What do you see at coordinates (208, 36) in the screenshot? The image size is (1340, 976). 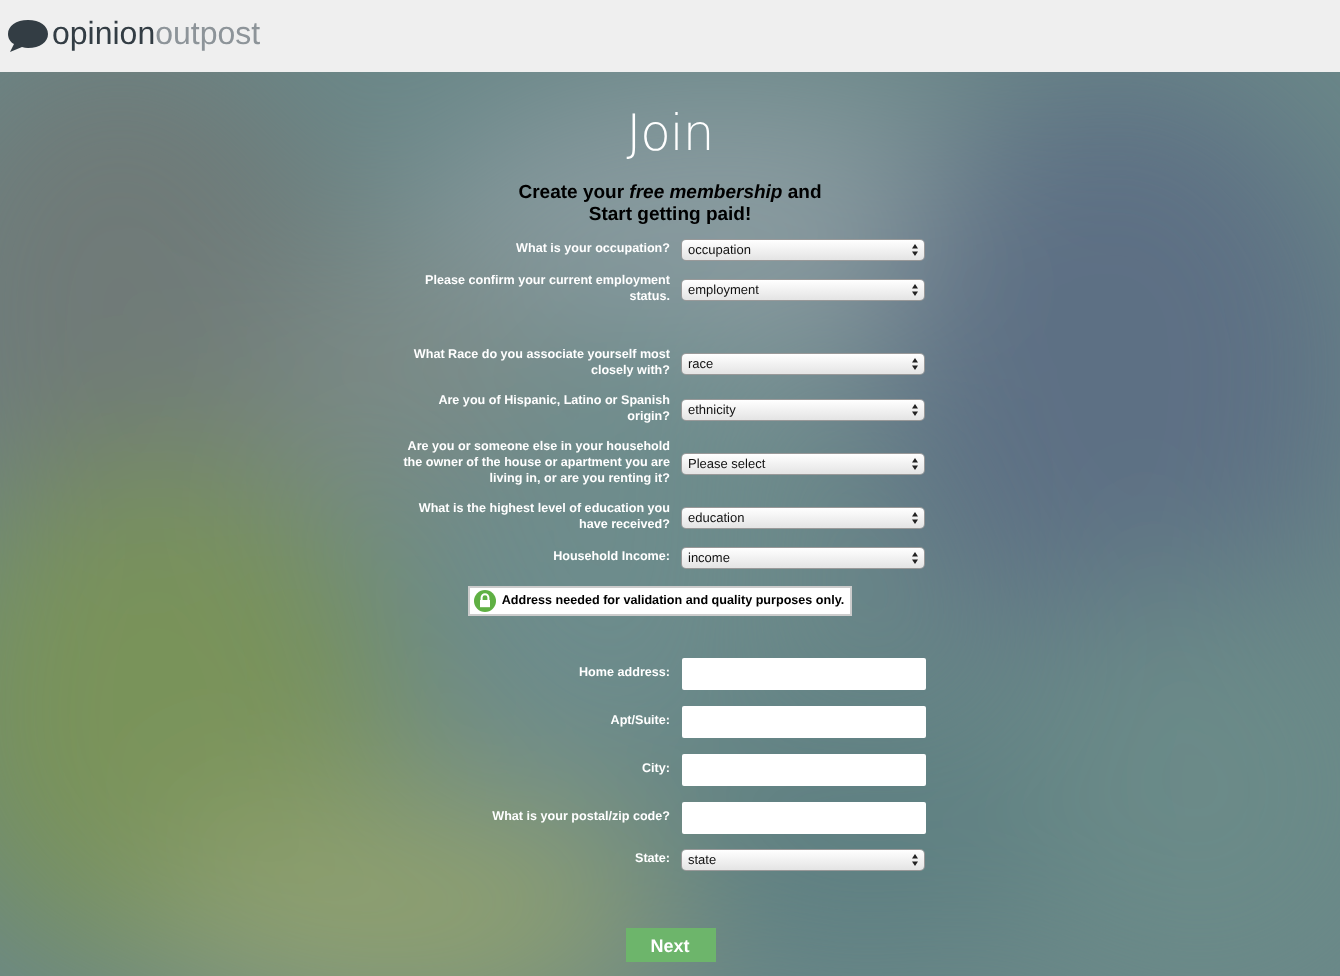 I see `logo-text: outpost` at bounding box center [208, 36].